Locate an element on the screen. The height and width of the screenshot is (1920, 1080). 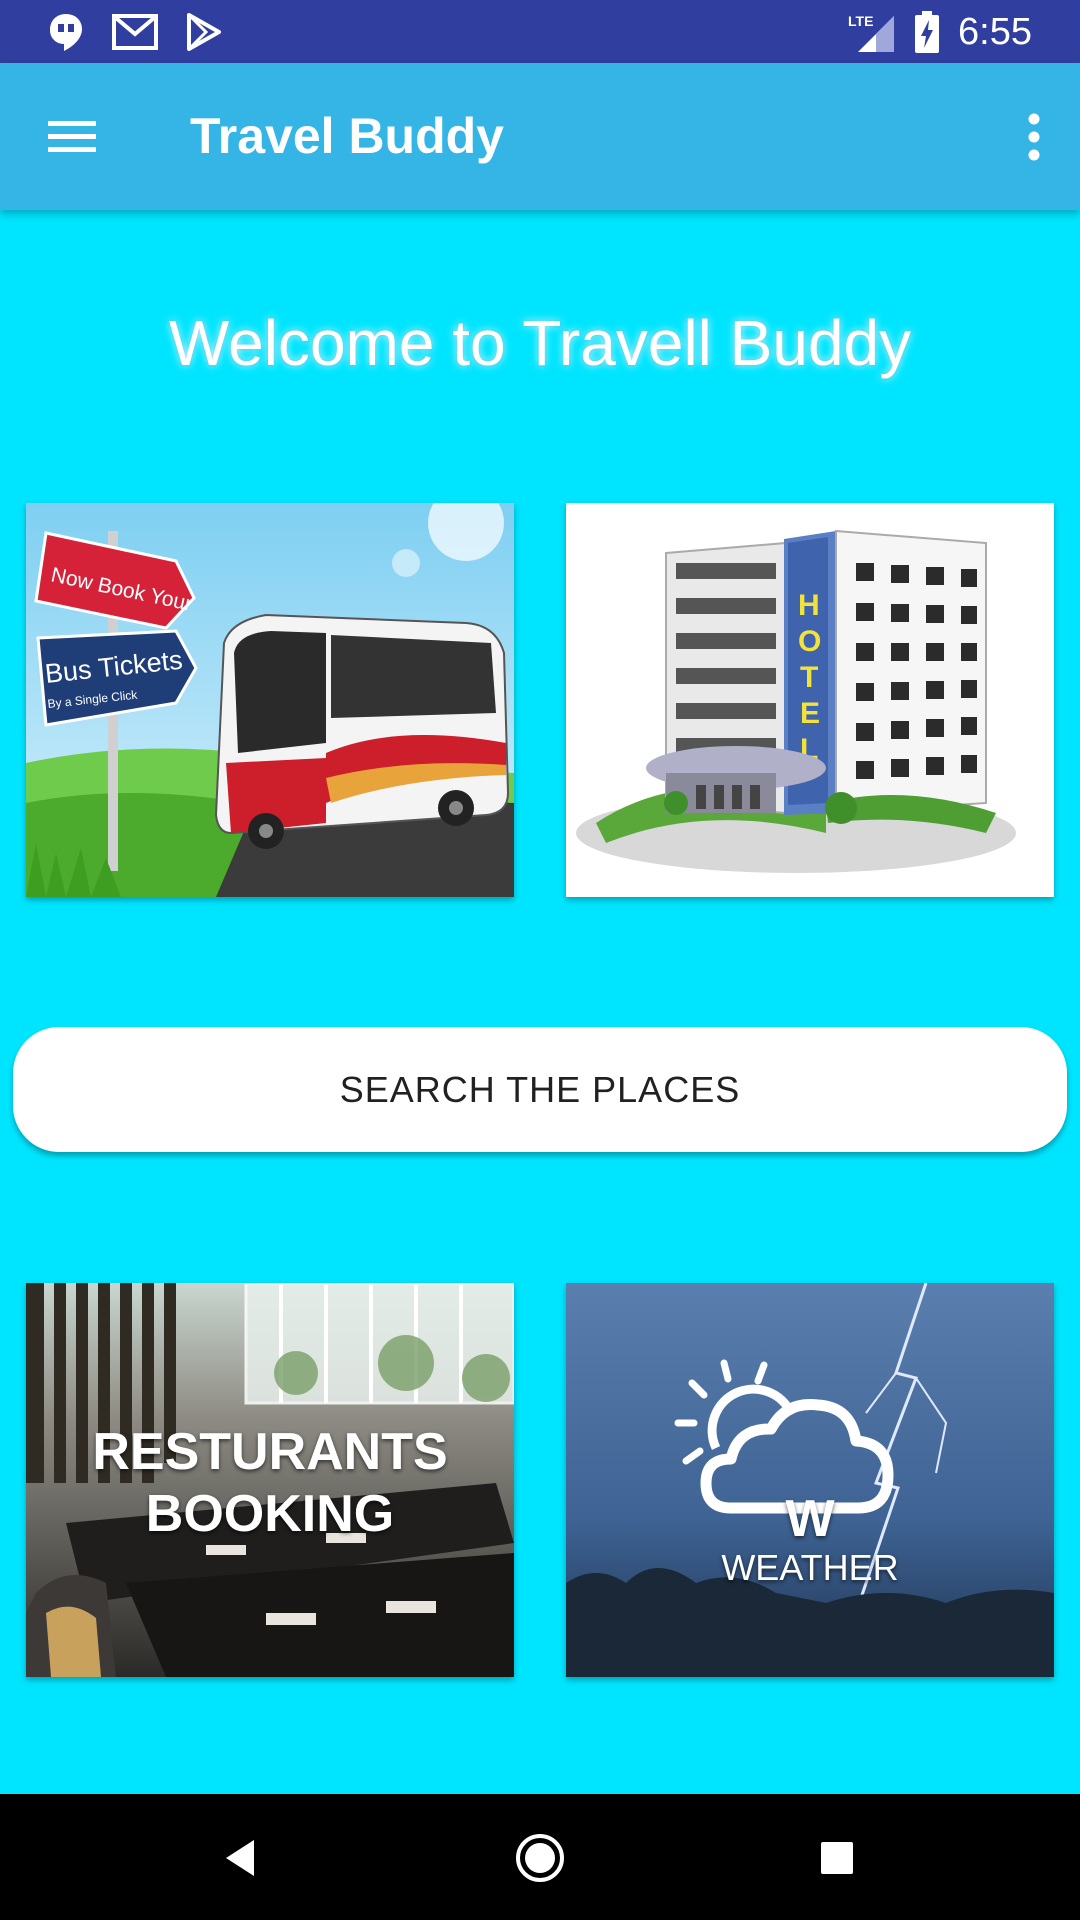
play-store-icon is located at coordinates (204, 32).